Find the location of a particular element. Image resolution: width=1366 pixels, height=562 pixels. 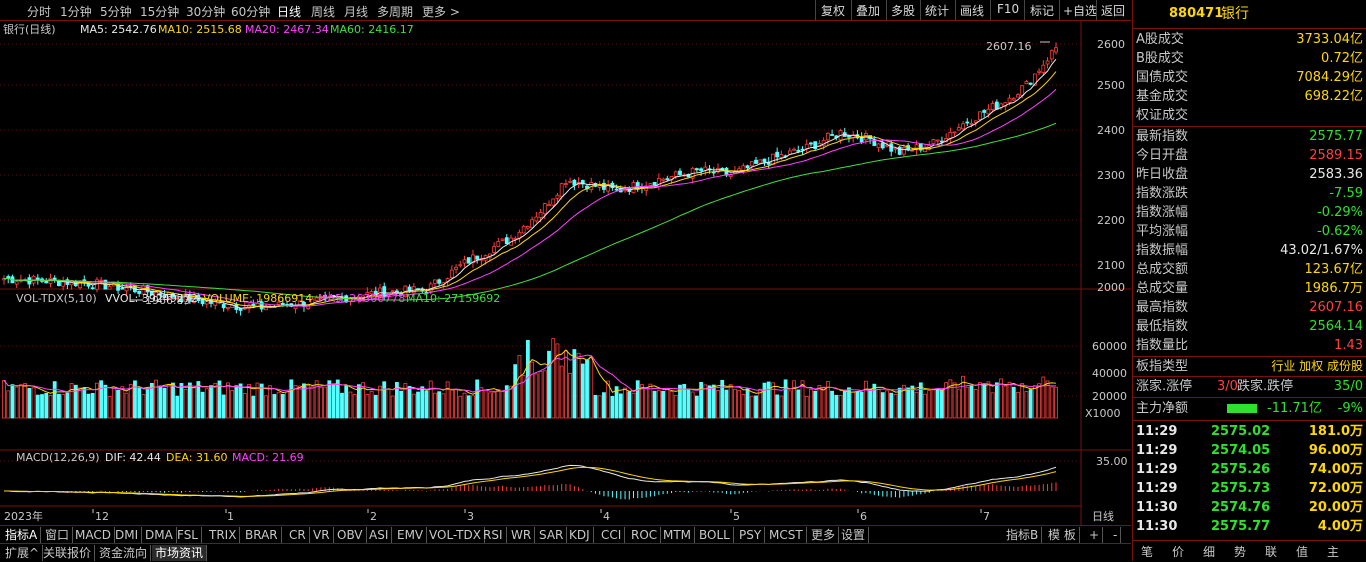

indicator-tab-指标a: 指标A is located at coordinates (22, 535).